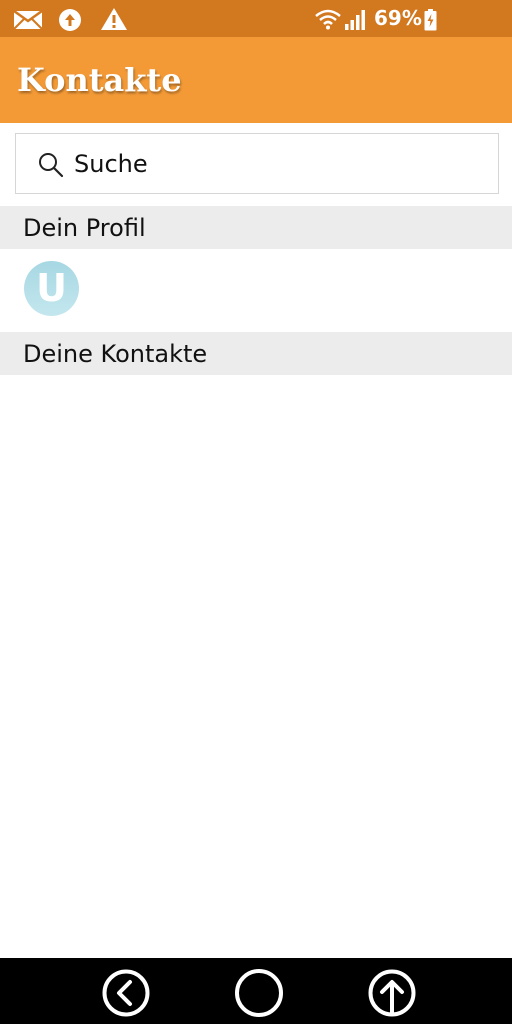 Image resolution: width=512 pixels, height=1024 pixels. I want to click on search-icon, so click(51, 165).